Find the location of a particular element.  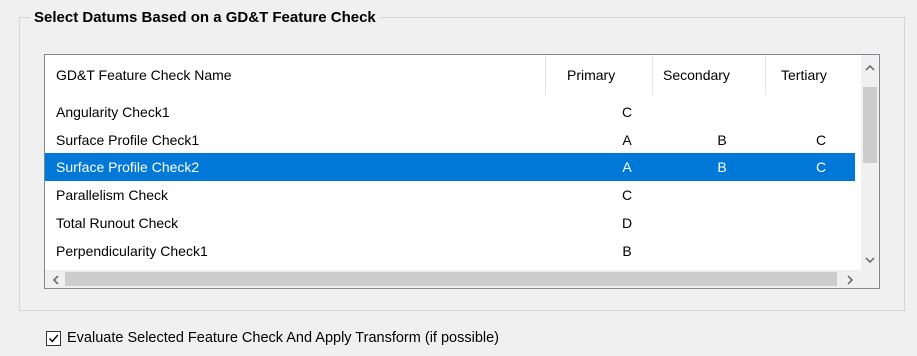

table-row: Total Runout Check D is located at coordinates (450, 223).